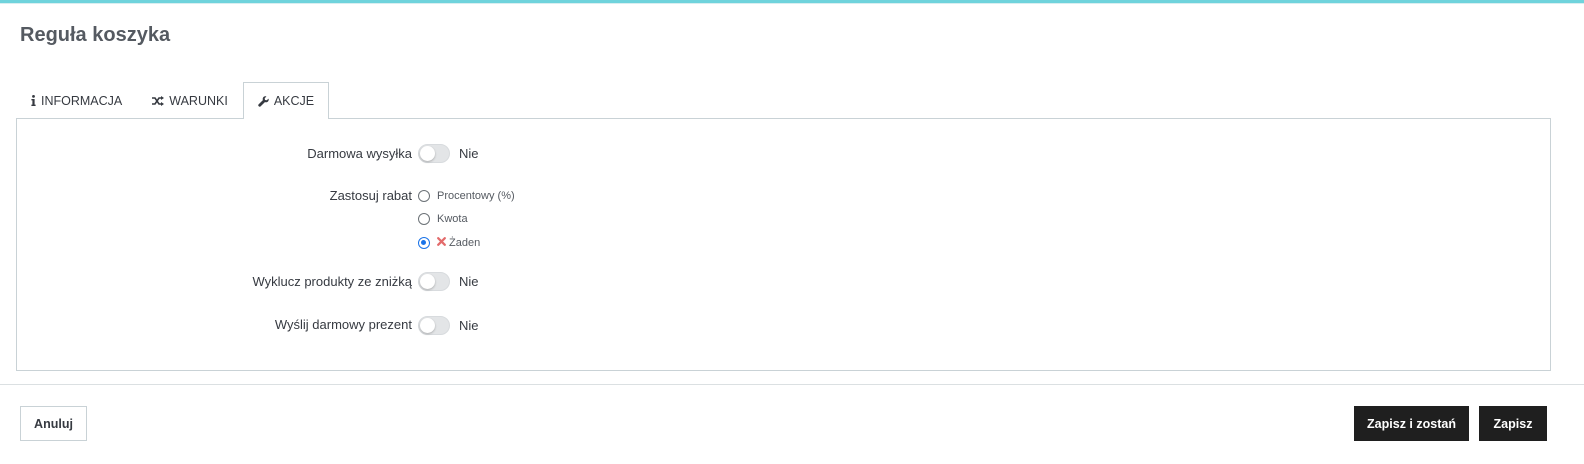  What do you see at coordinates (82, 100) in the screenshot?
I see `tab-informacja-label: INFORMACJA` at bounding box center [82, 100].